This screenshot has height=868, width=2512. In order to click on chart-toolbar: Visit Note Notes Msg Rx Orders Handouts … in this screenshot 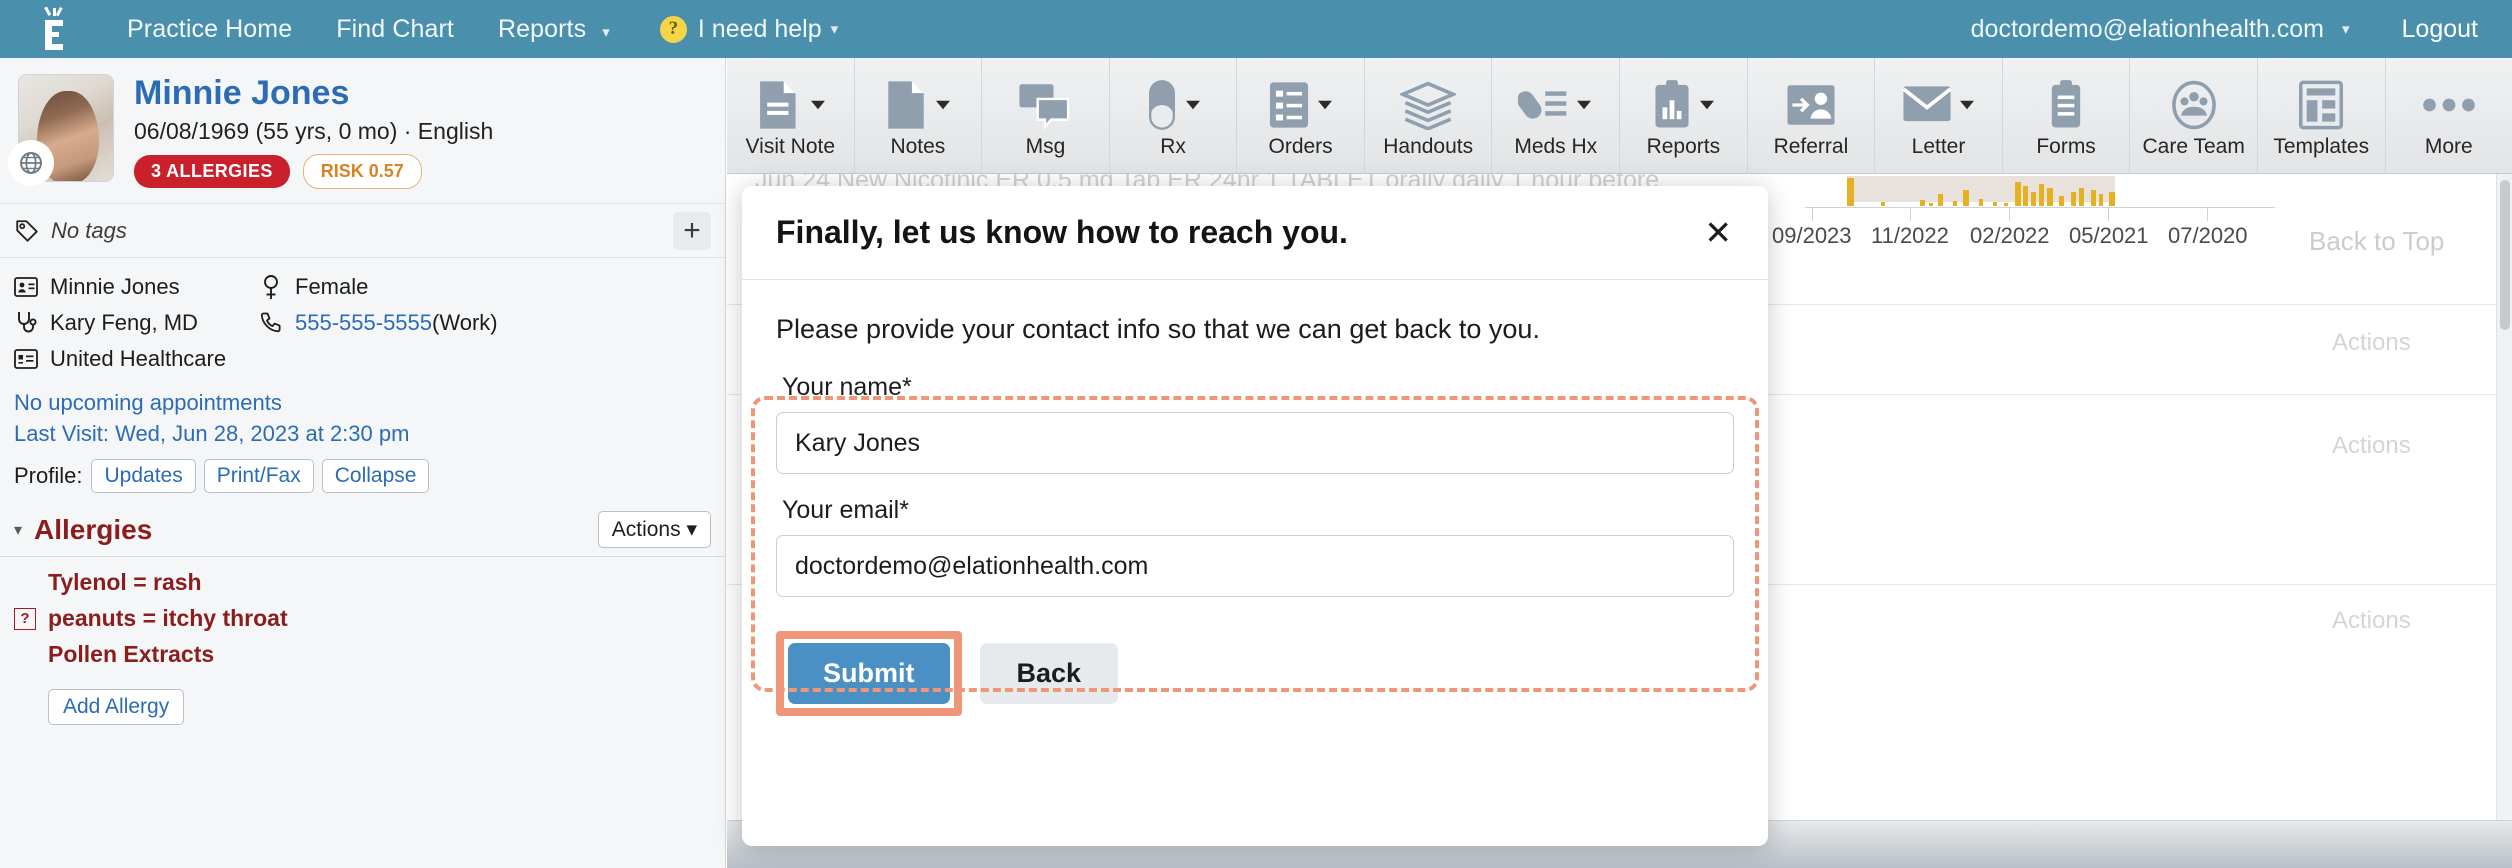, I will do `click(1619, 116)`.